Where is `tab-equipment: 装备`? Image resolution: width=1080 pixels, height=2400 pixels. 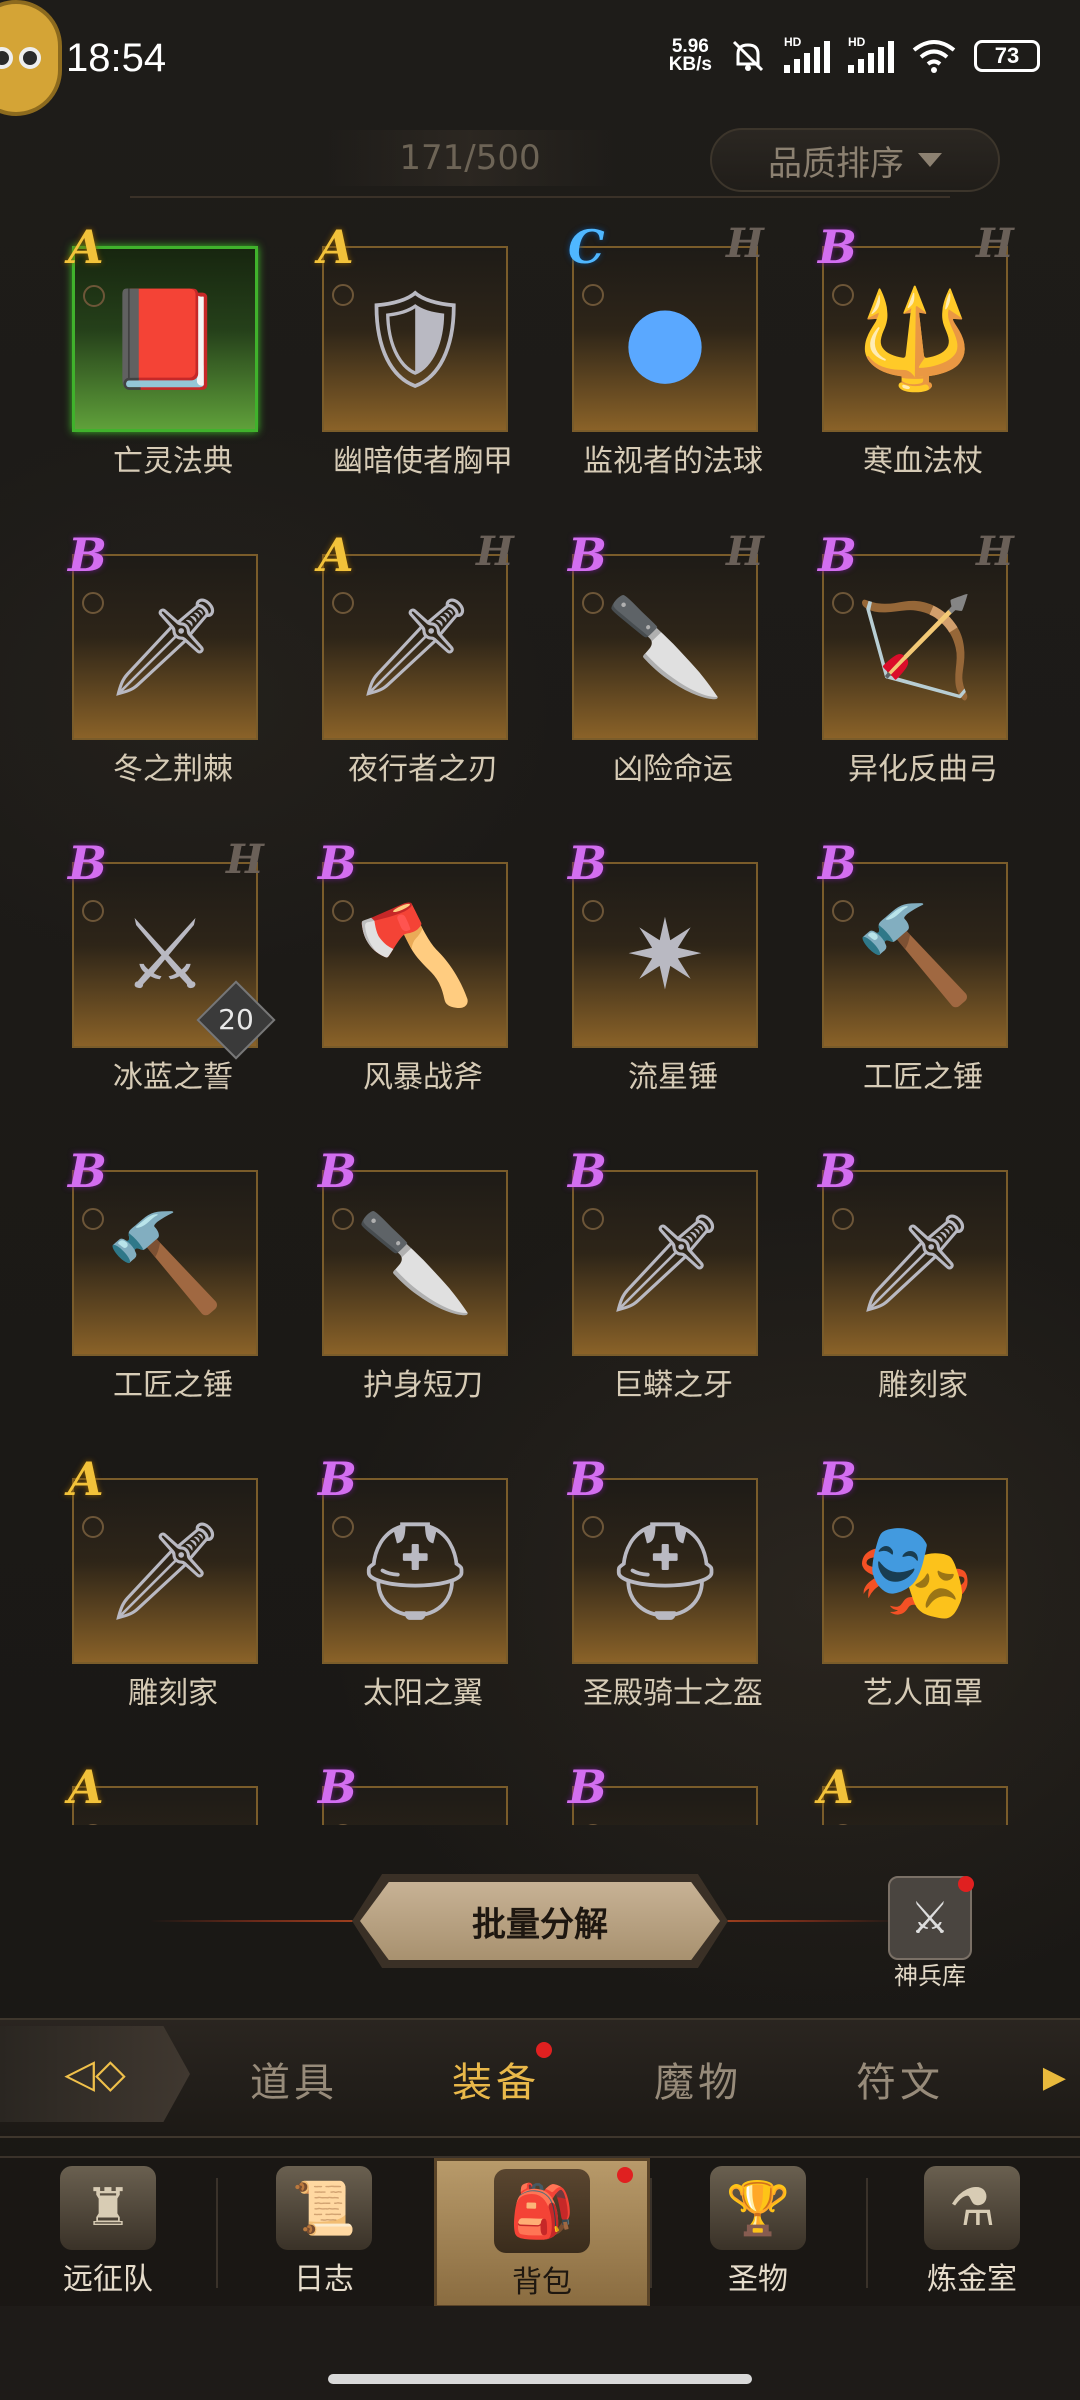
tab-equipment: 装备 is located at coordinates (496, 2079).